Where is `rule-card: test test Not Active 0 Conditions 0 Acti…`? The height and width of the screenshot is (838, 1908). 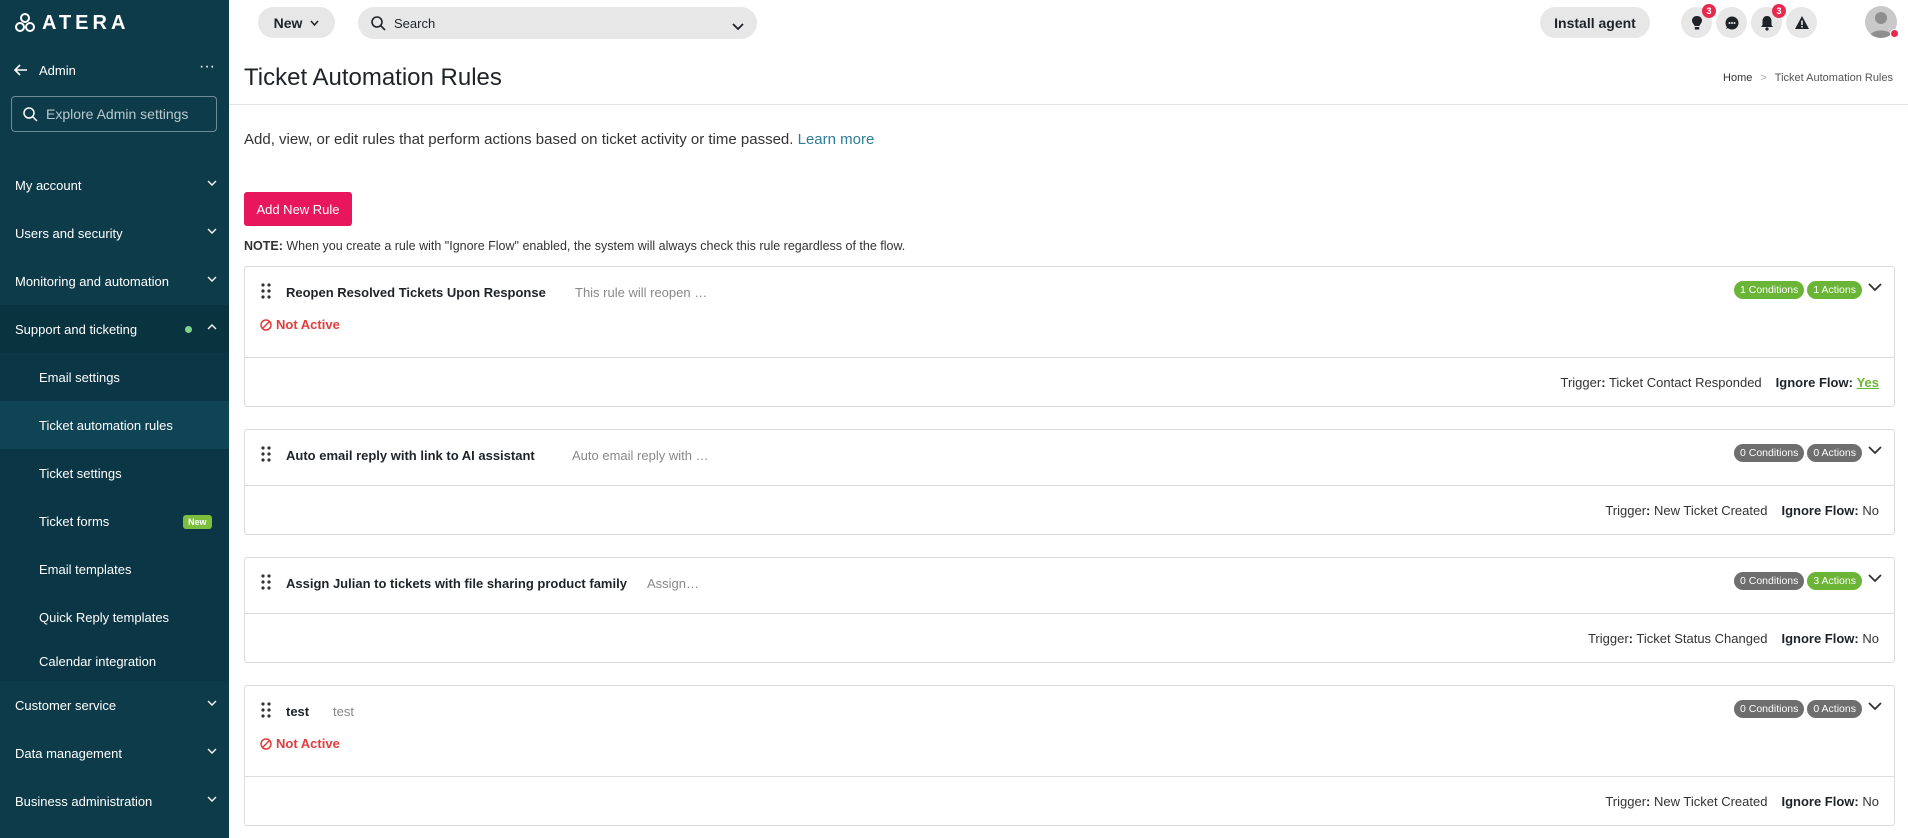 rule-card: test test Not Active 0 Conditions 0 Acti… is located at coordinates (1069, 755).